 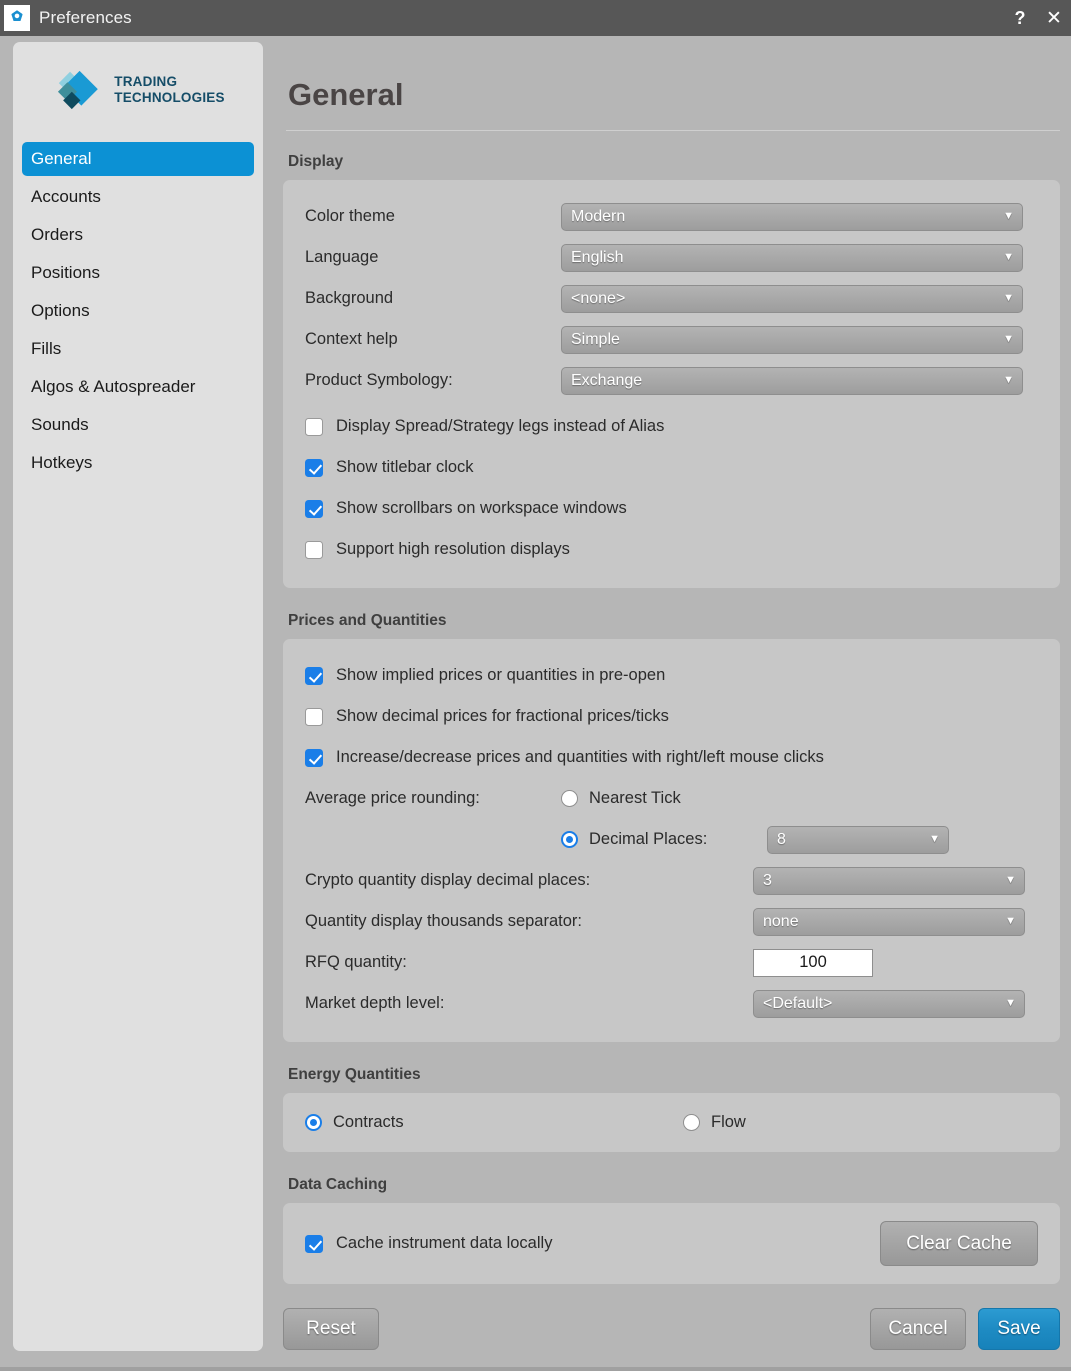 What do you see at coordinates (61, 158) in the screenshot?
I see `sidebar-item-label: General` at bounding box center [61, 158].